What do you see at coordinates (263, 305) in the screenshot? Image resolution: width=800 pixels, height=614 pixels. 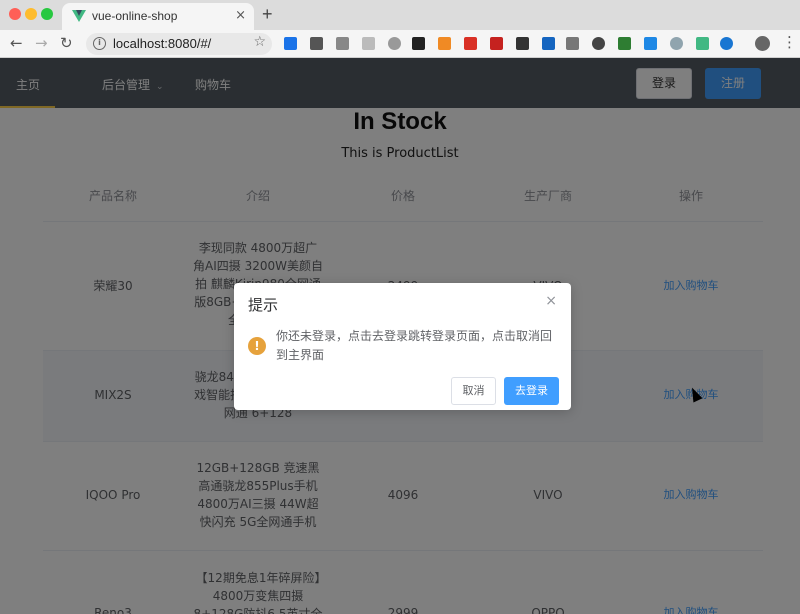 I see `dialog-title: 提示` at bounding box center [263, 305].